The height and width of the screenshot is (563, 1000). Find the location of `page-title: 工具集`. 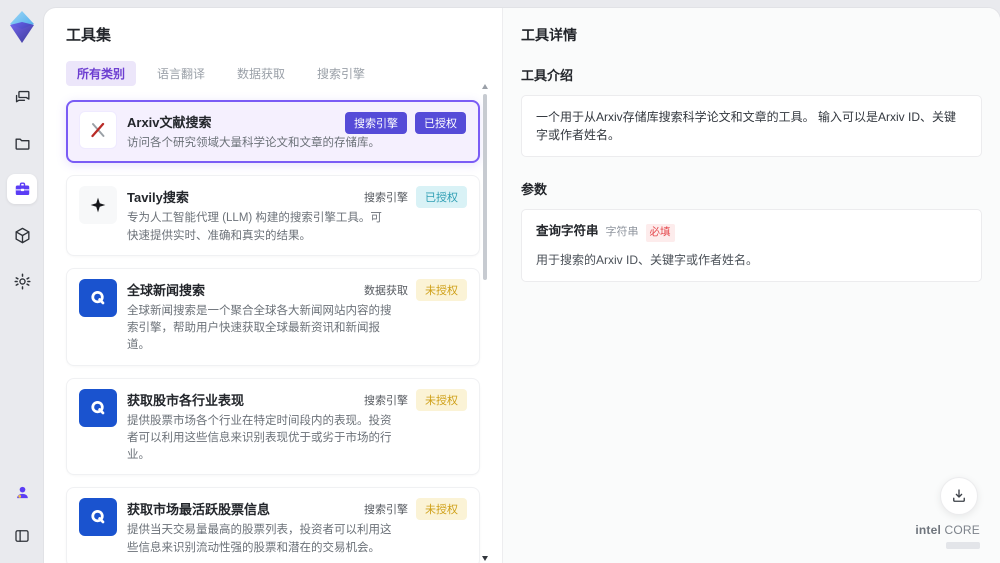

page-title: 工具集 is located at coordinates (89, 35).